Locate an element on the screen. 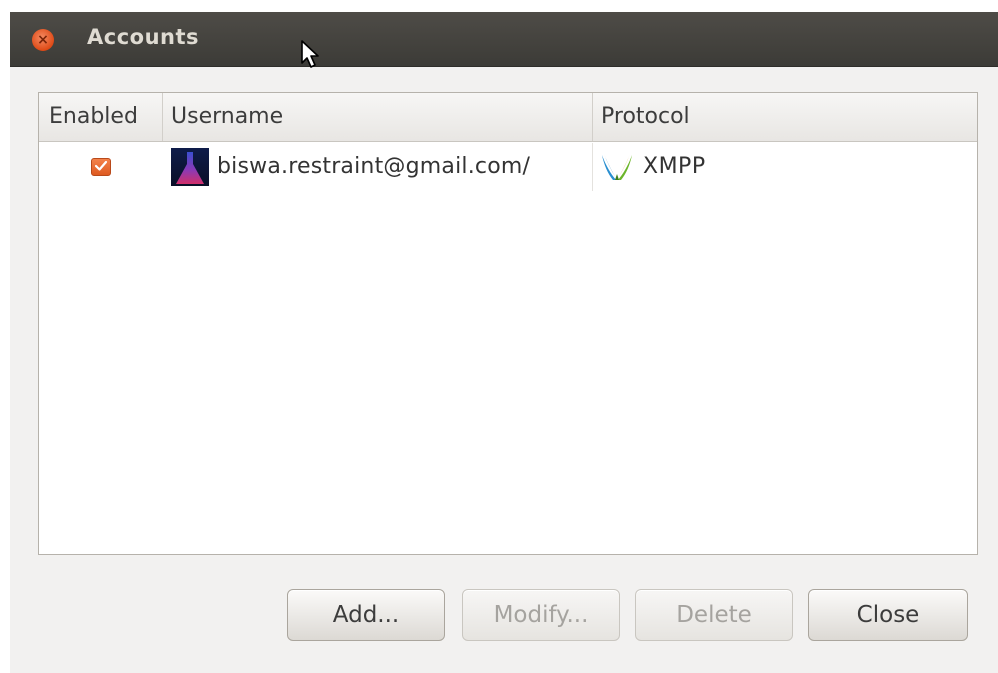  table-row: biswa.restraint@gmail.com/ XMPP is located at coordinates (508, 167).